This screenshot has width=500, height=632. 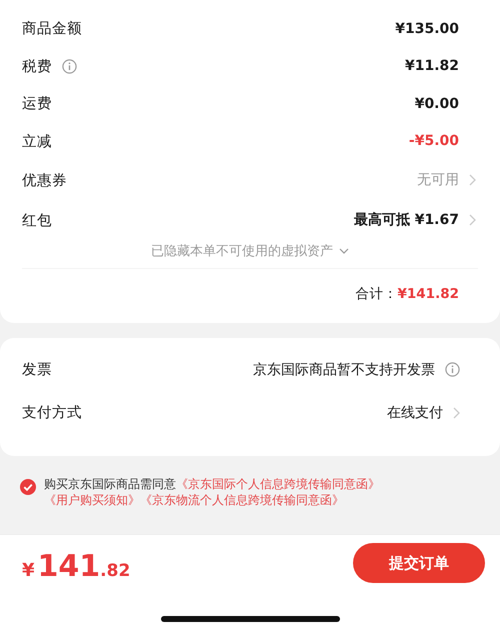 What do you see at coordinates (52, 29) in the screenshot?
I see `row-label: 商品金额` at bounding box center [52, 29].